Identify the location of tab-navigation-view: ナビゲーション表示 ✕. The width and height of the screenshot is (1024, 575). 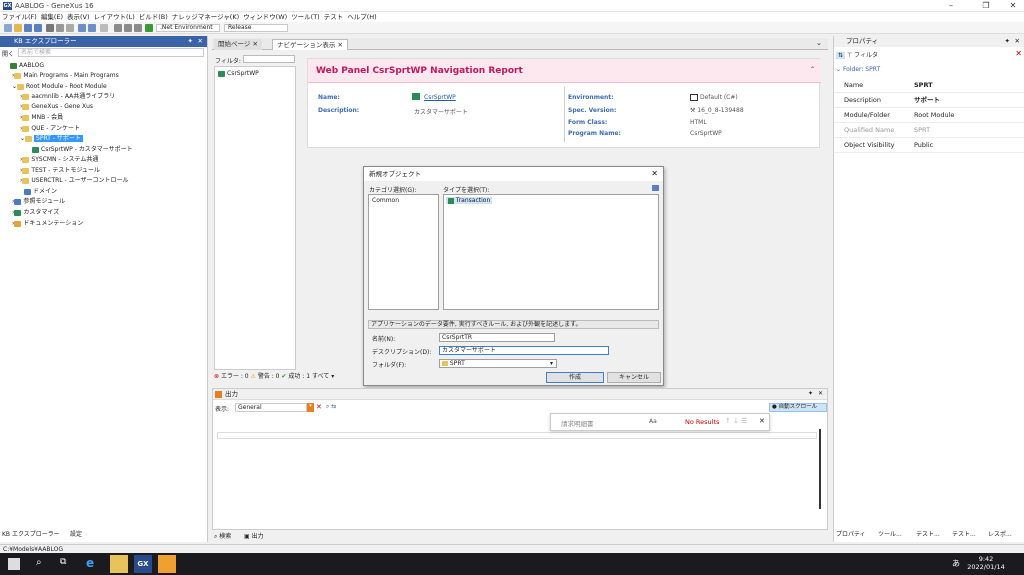
(310, 44).